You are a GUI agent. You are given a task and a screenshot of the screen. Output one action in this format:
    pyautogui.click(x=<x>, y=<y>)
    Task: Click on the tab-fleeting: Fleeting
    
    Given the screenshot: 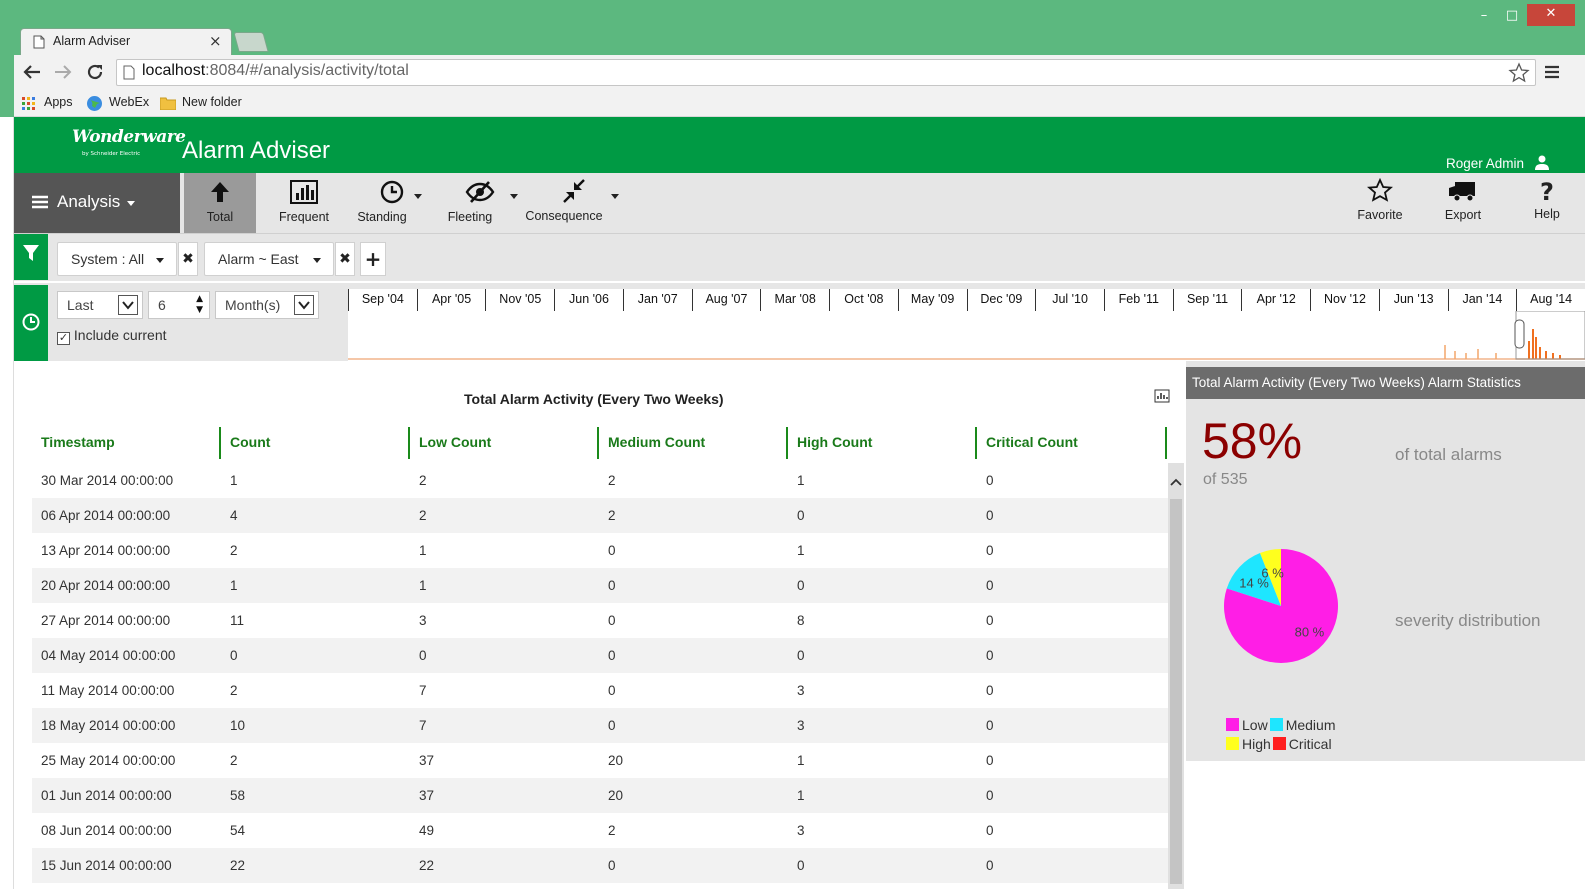 What is the action you would take?
    pyautogui.click(x=480, y=203)
    